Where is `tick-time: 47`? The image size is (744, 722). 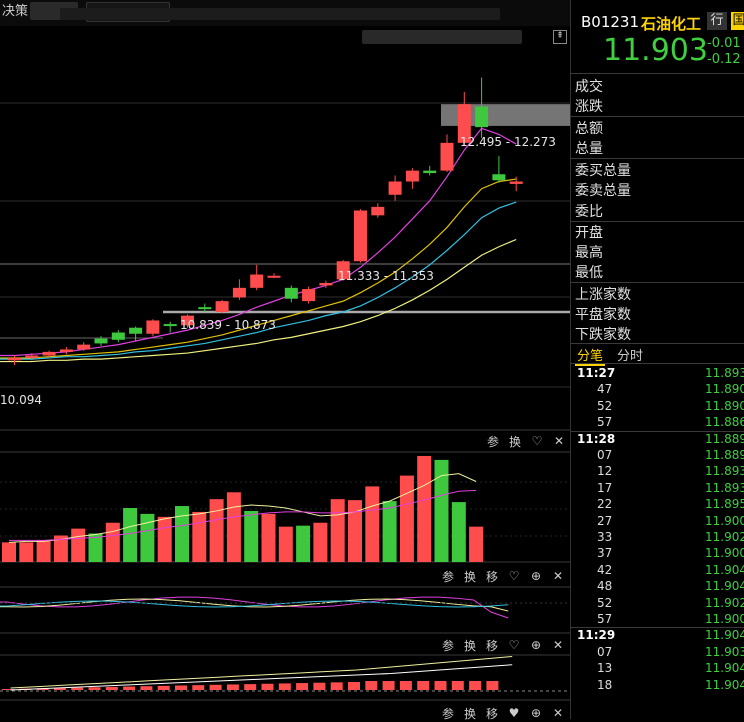
tick-time: 47 is located at coordinates (605, 389).